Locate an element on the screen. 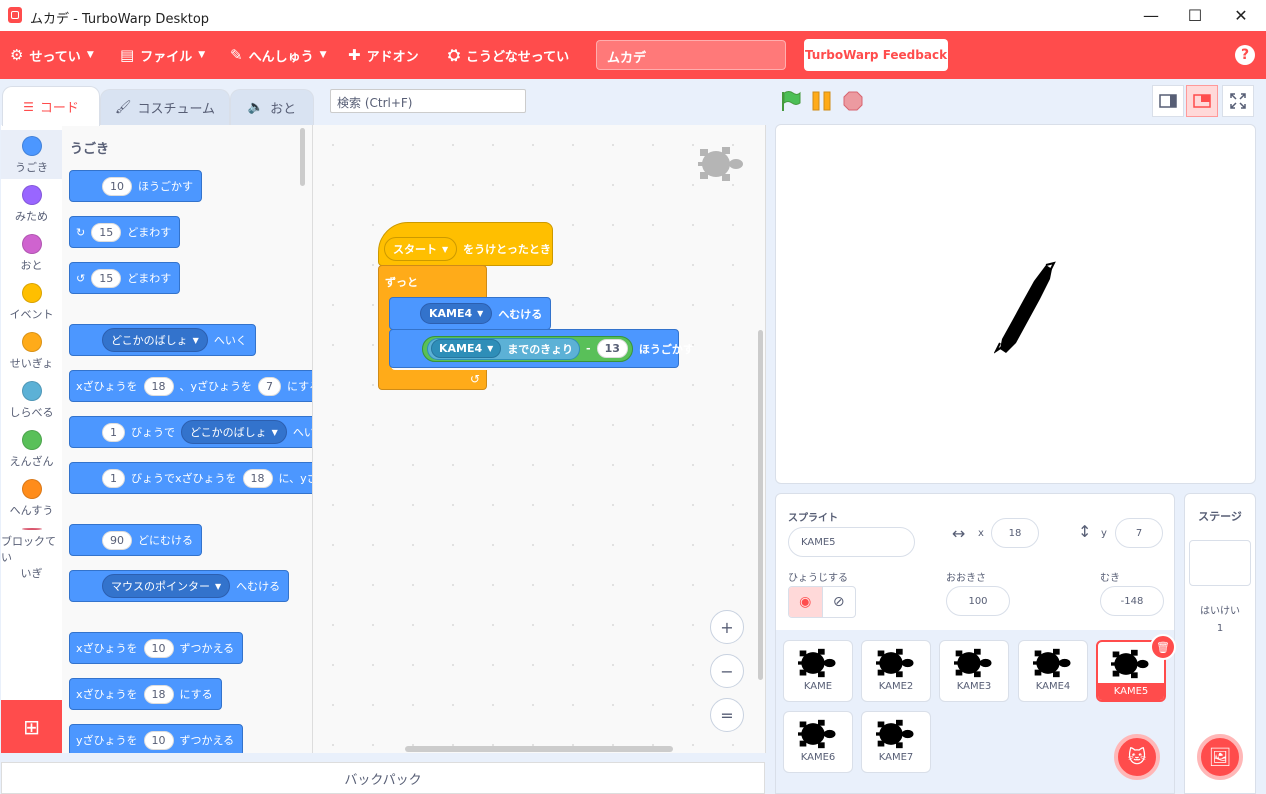 Image resolution: width=1266 pixels, height=794 pixels. show-eye-icon: ◉ is located at coordinates (805, 602).